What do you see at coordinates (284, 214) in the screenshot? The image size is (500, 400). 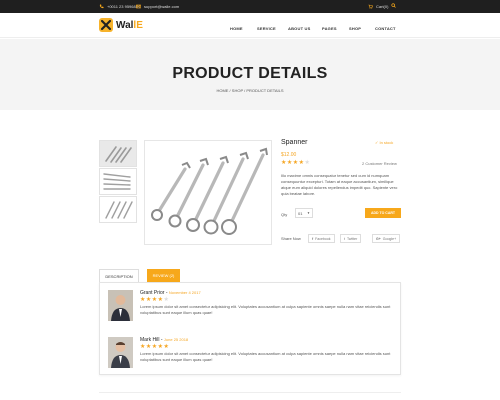 I see `qty-label: Qty` at bounding box center [284, 214].